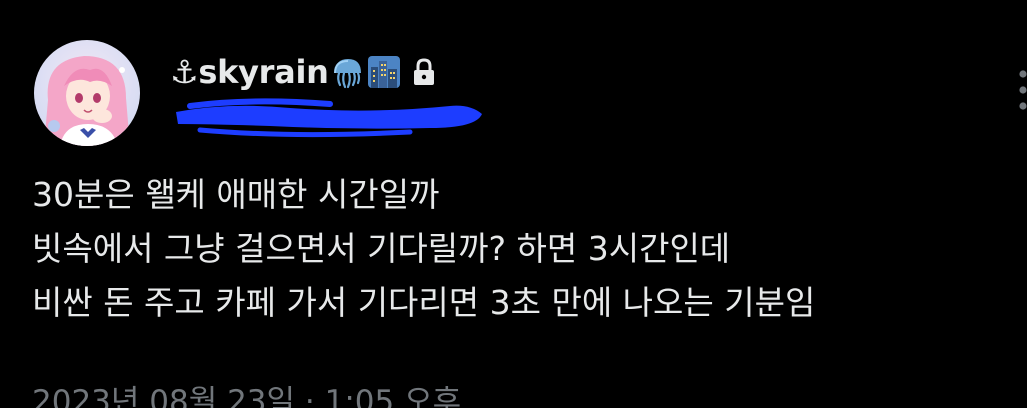  I want to click on more-options-icon, so click(1017, 90).